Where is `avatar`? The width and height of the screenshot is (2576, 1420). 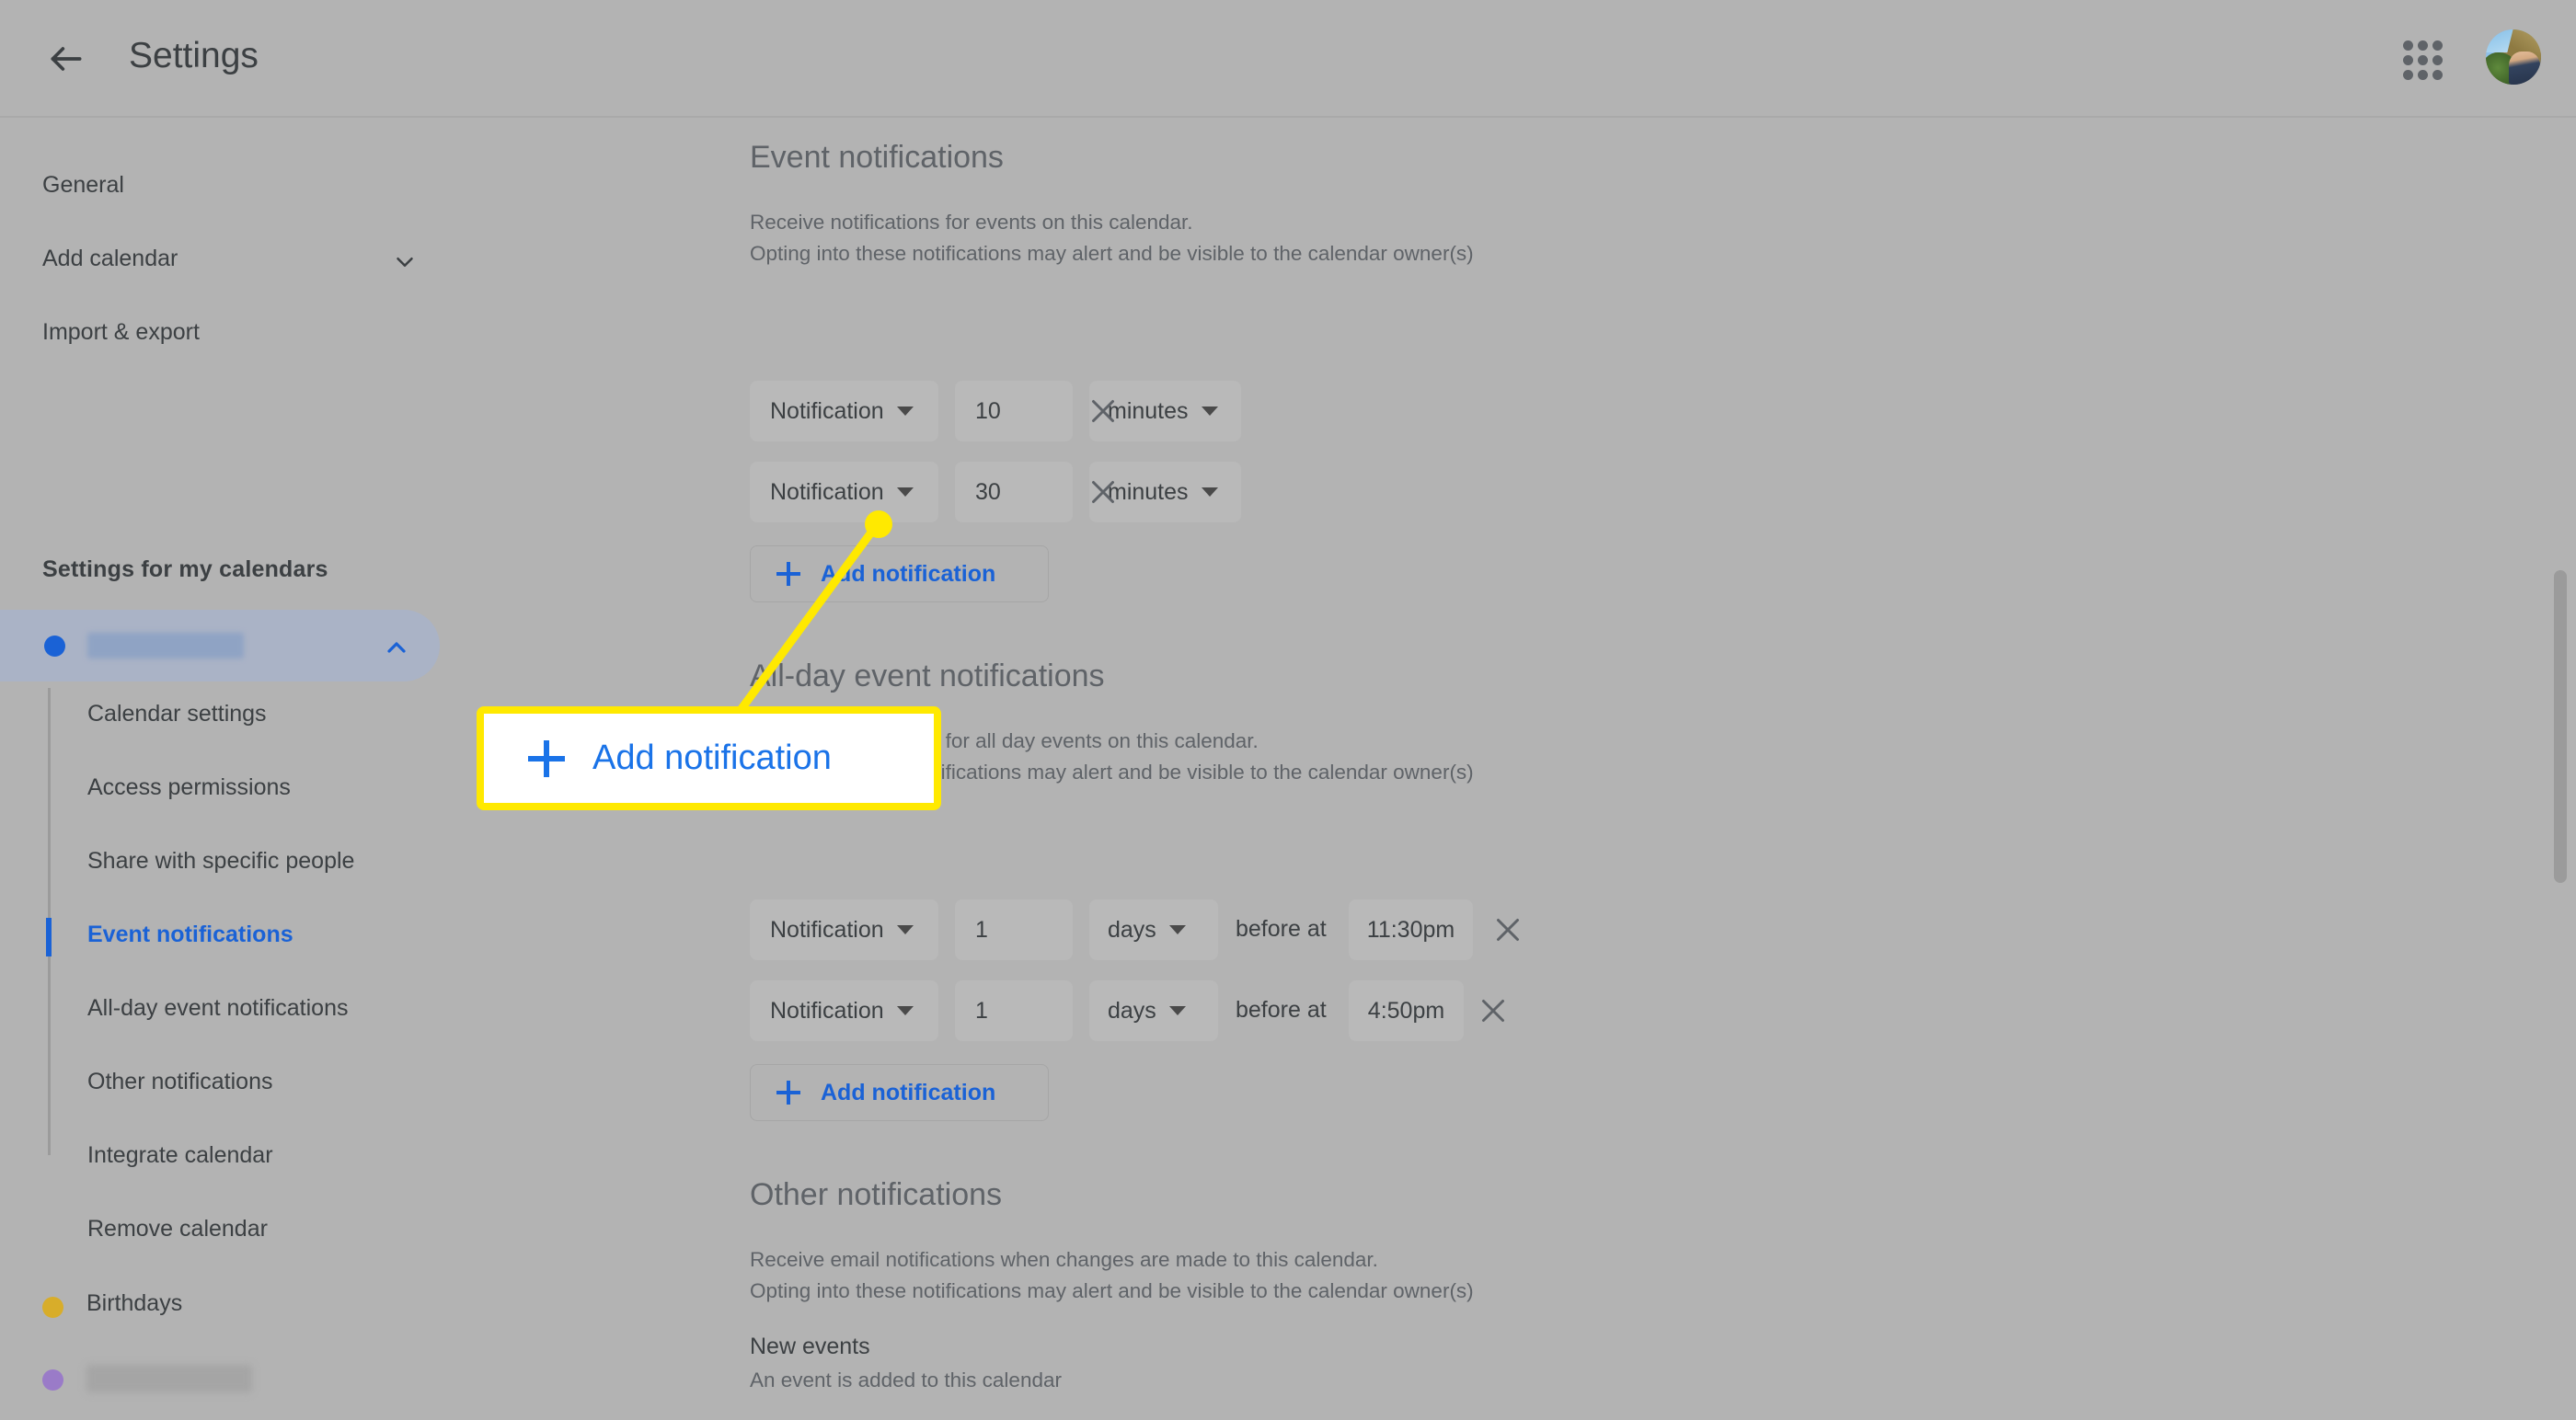 avatar is located at coordinates (2513, 57).